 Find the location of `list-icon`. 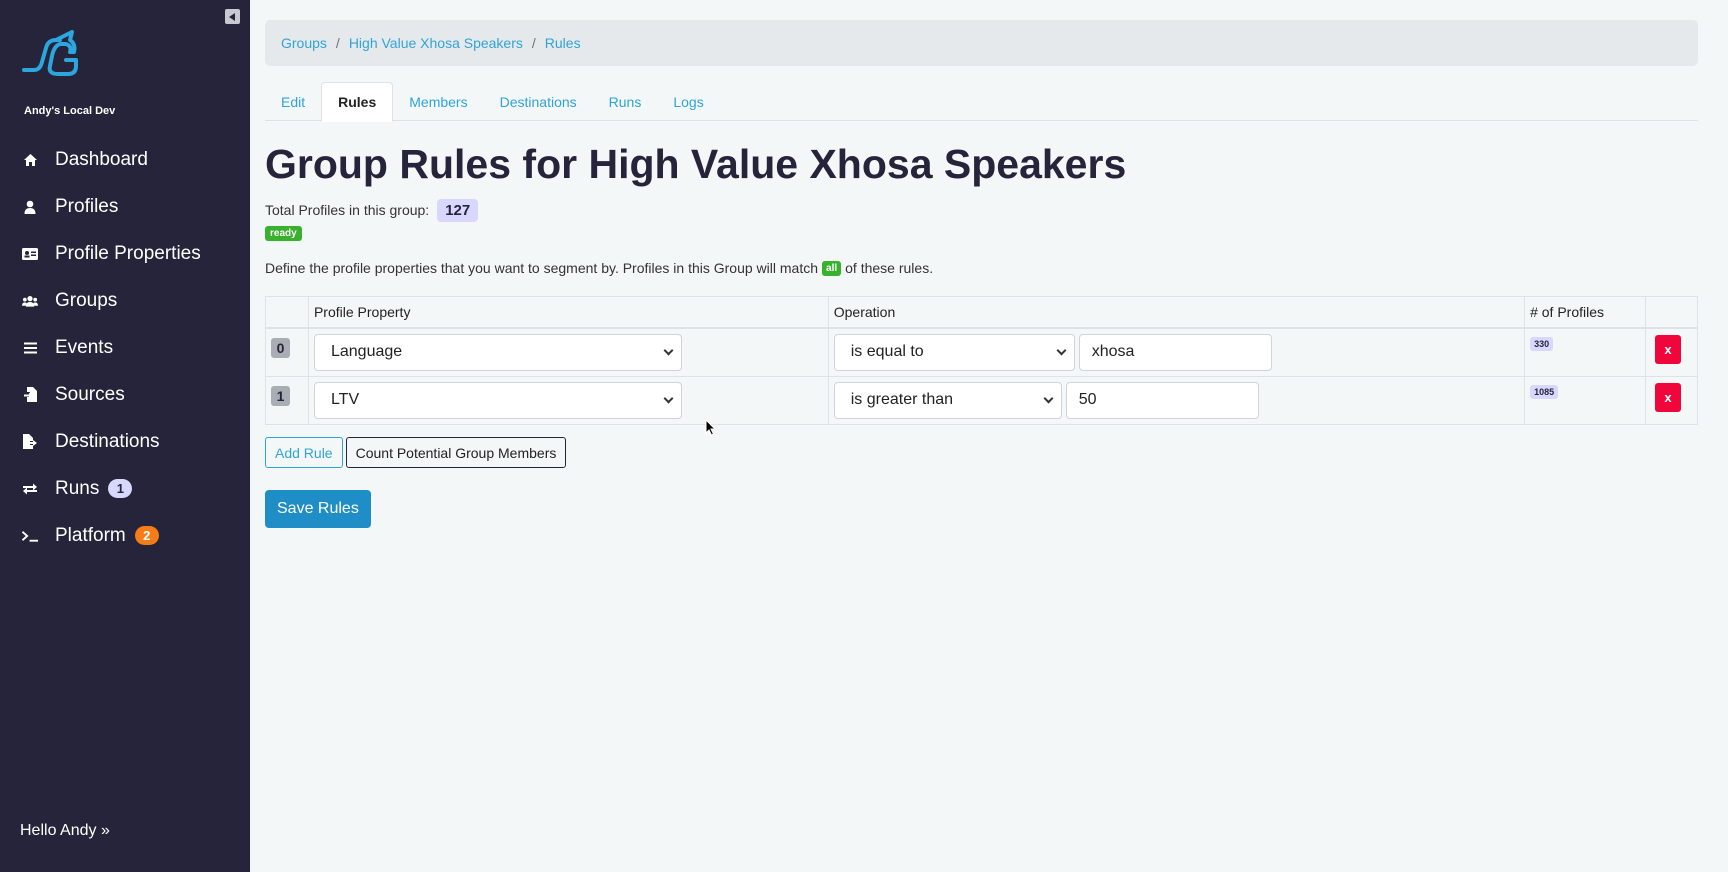

list-icon is located at coordinates (30, 348).